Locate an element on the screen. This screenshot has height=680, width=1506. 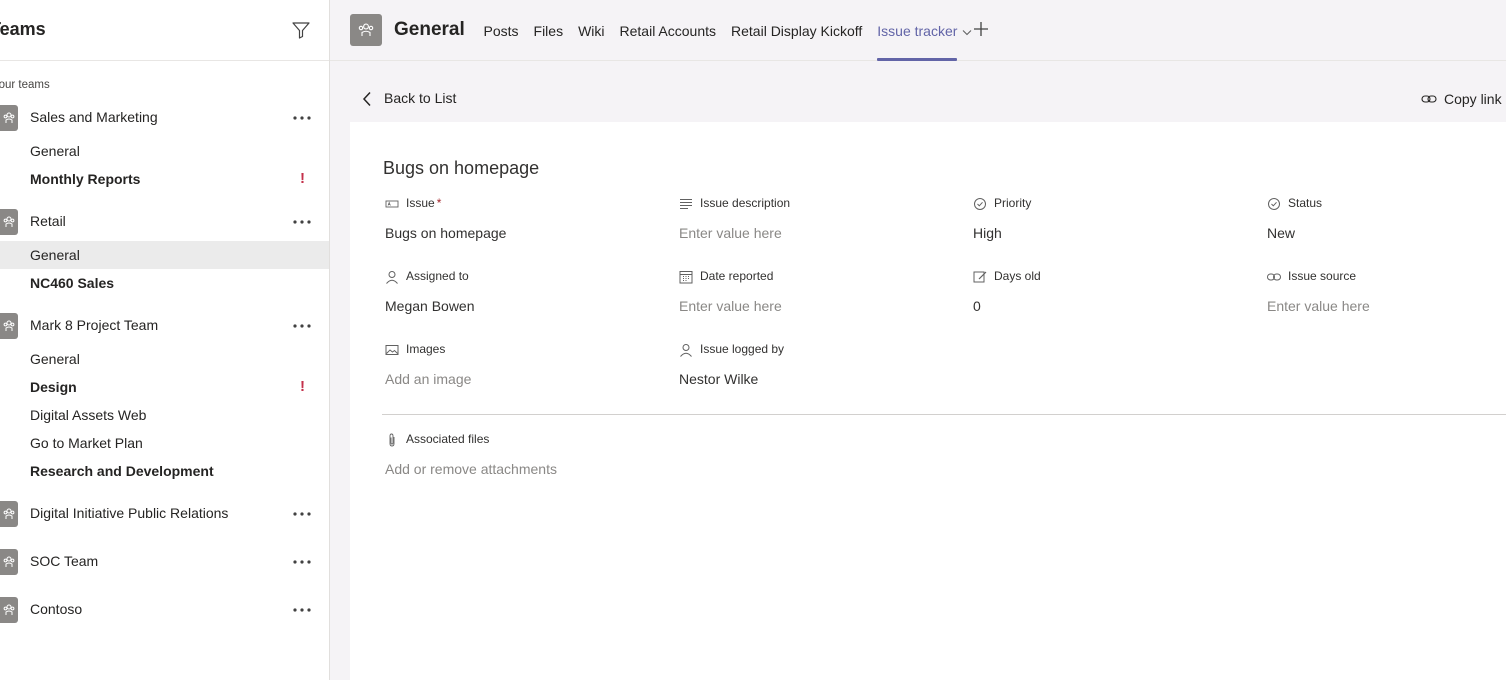
required-mark: * is located at coordinates (439, 203).